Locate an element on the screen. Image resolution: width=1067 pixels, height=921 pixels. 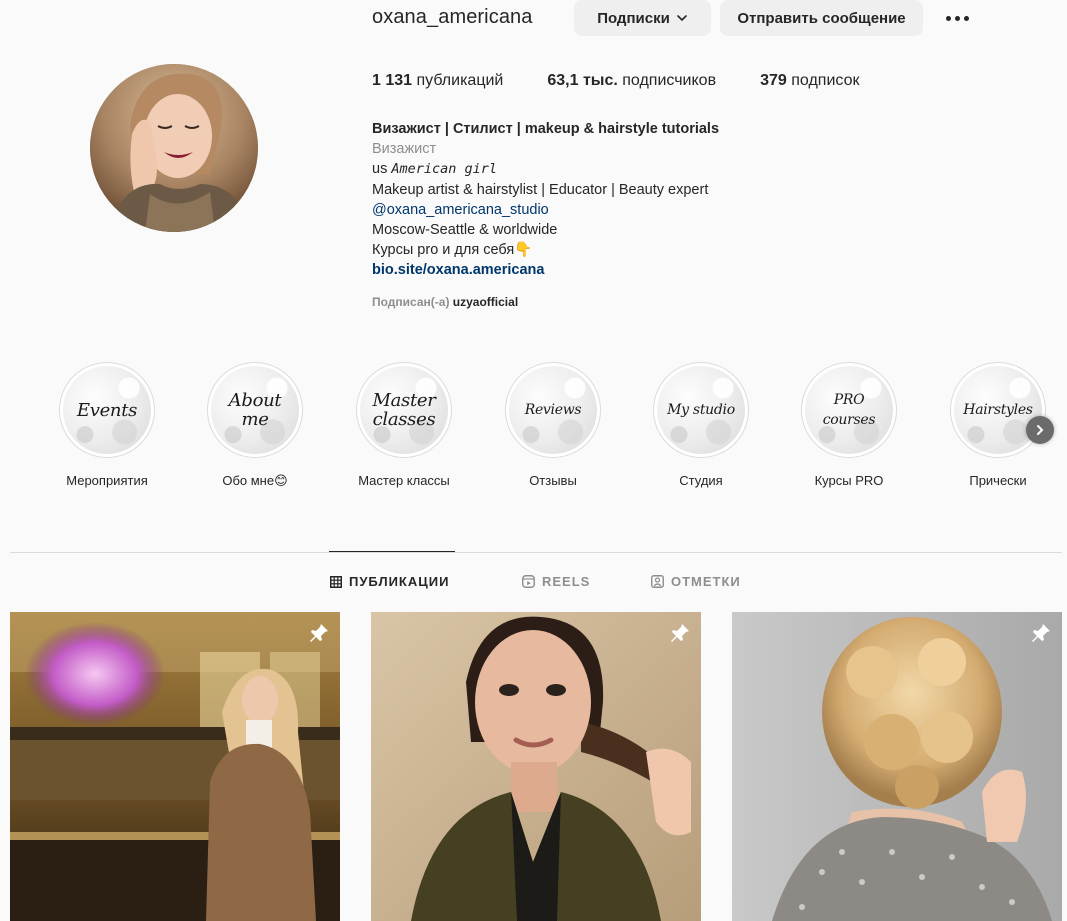
tagged-icon is located at coordinates (657, 581).